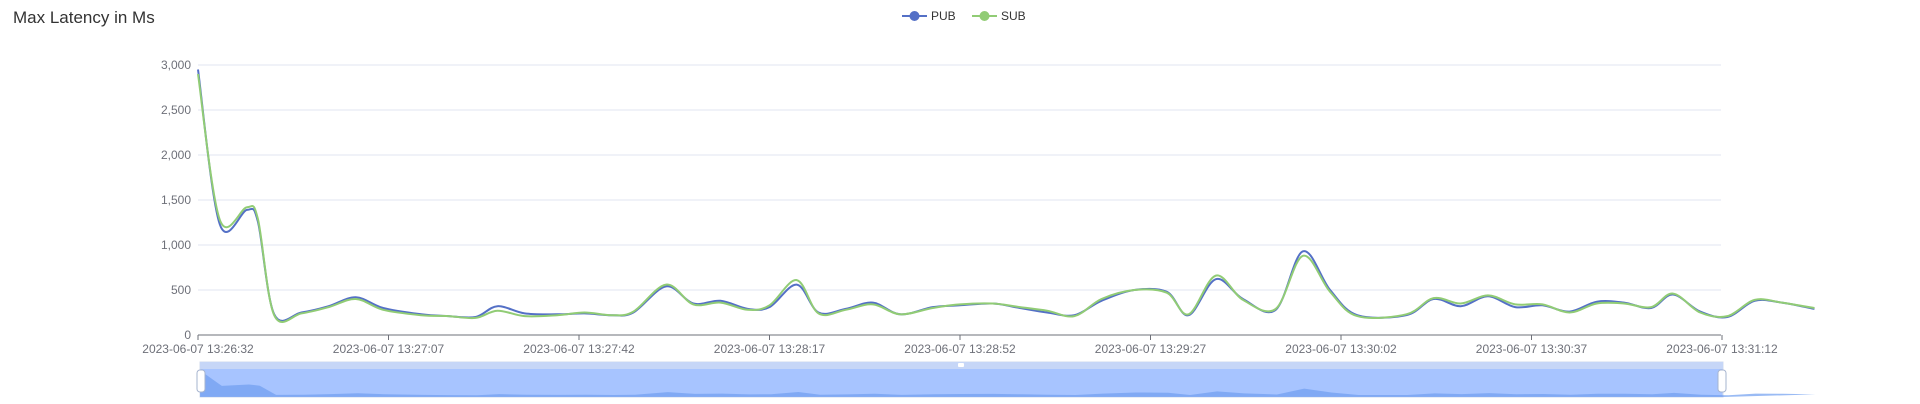 This screenshot has height=404, width=1920. What do you see at coordinates (1341, 349) in the screenshot?
I see `x-tick-label: 2023-06-07 13:30:02` at bounding box center [1341, 349].